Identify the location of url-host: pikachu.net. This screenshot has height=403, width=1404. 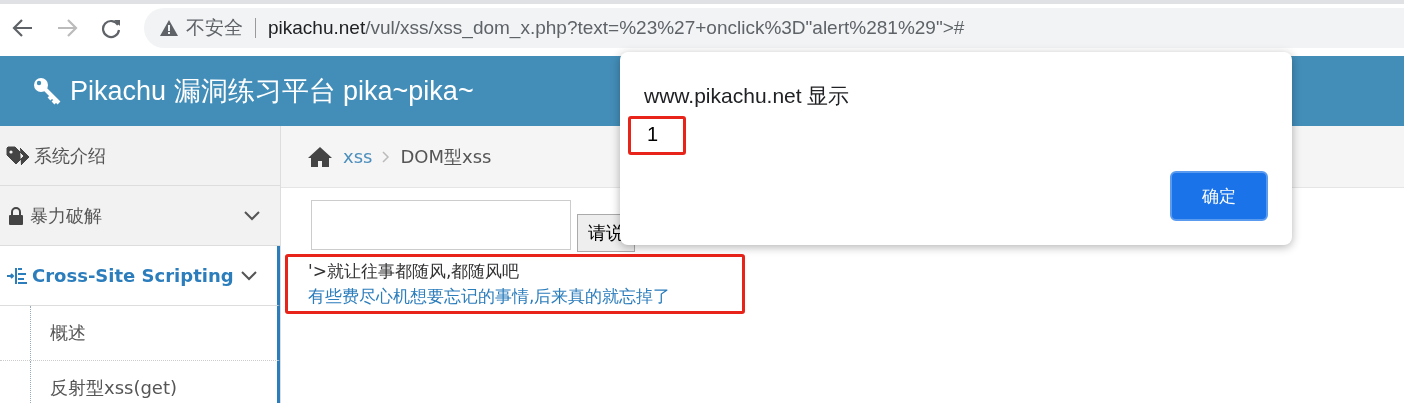
(317, 27).